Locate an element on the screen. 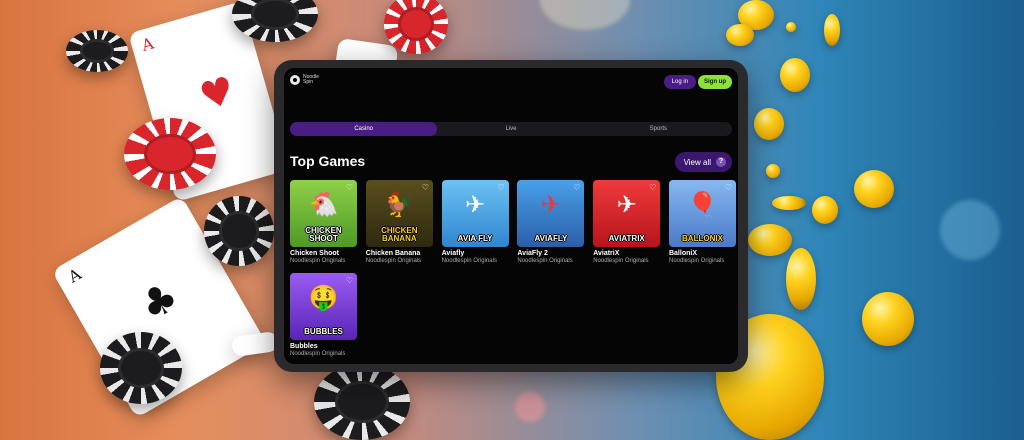 This screenshot has height=440, width=1024. logo-line-2: Spin is located at coordinates (308, 82).